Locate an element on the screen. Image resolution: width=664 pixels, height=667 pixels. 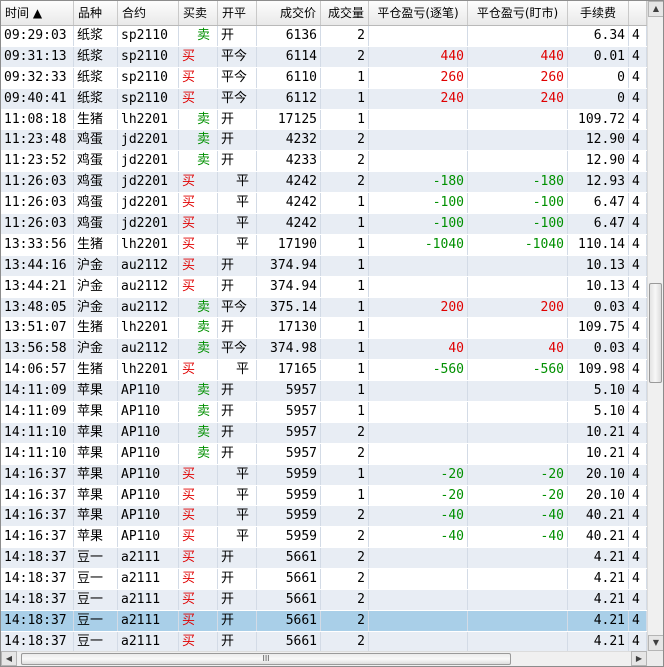
cell-time: 11:23:52 is located at coordinates (37, 161).